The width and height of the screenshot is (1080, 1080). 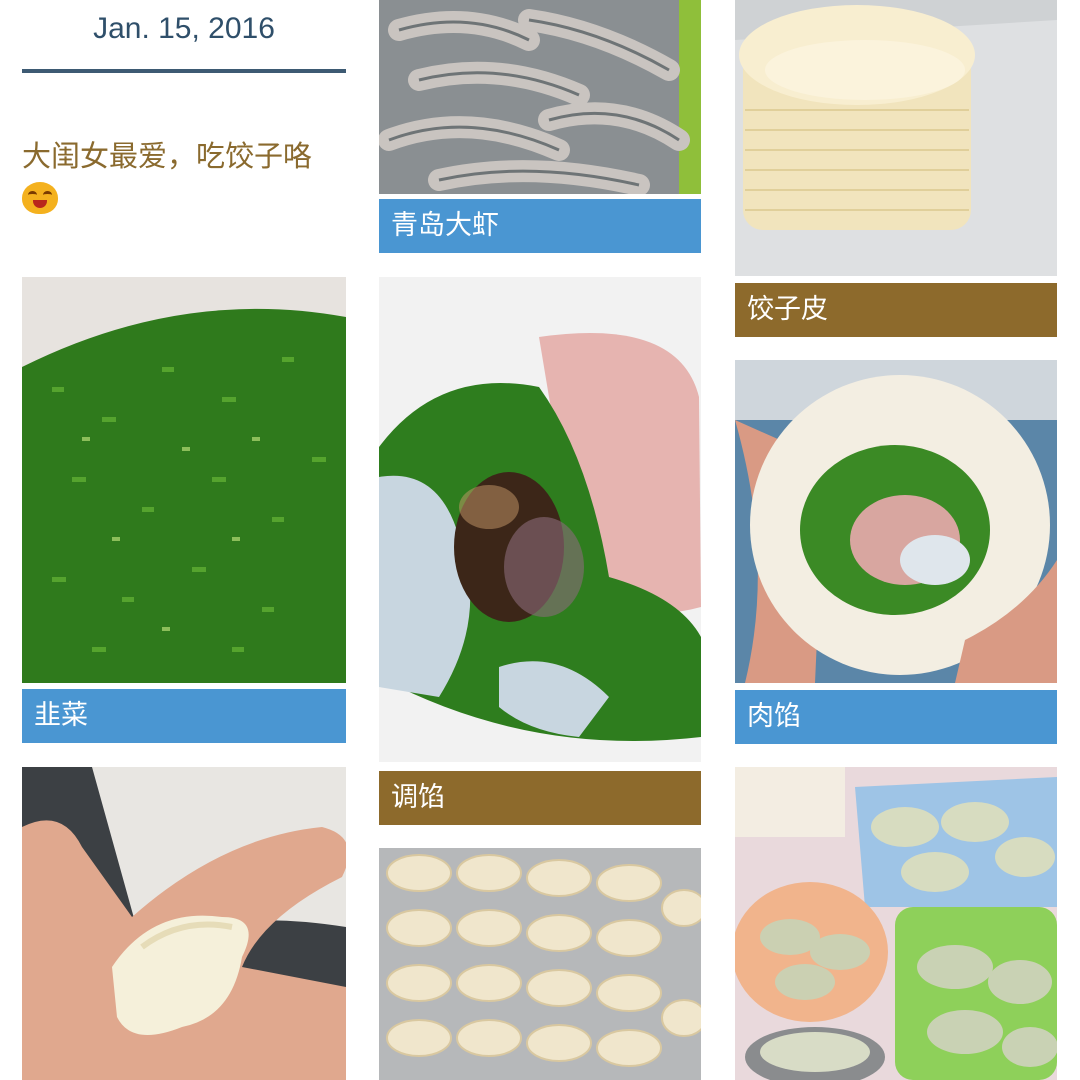 I want to click on date-divider, so click(x=184, y=71).